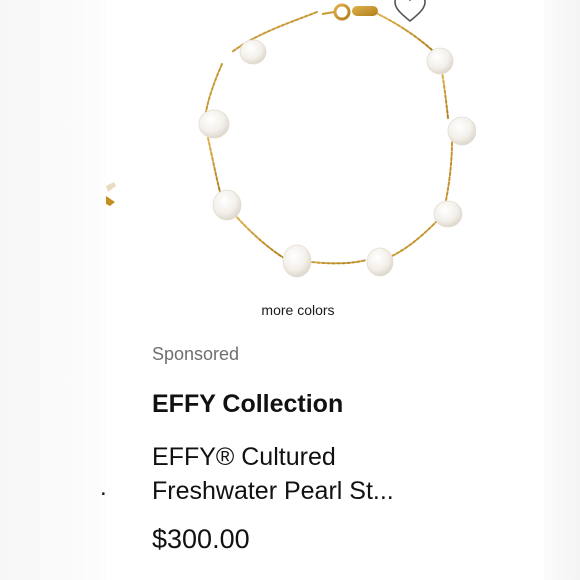  Describe the element at coordinates (112, 195) in the screenshot. I see `neighbor-product-image-fragment` at that location.